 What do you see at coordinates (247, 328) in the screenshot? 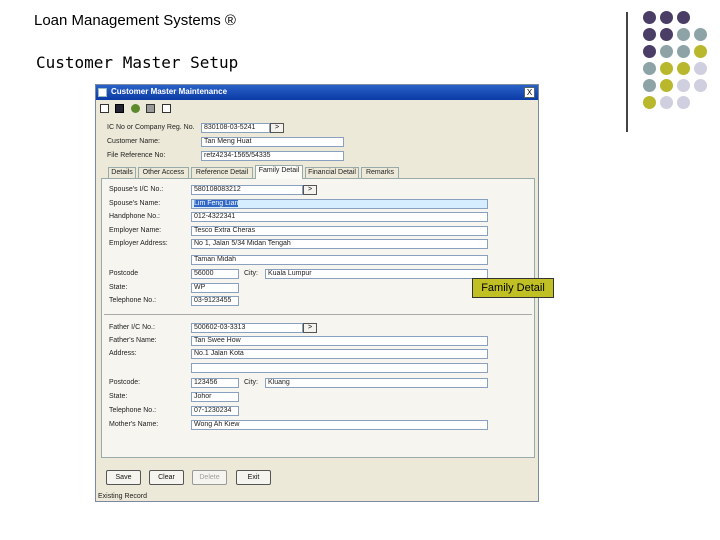
I see `father-ic-field: 500602-03-3313` at bounding box center [247, 328].